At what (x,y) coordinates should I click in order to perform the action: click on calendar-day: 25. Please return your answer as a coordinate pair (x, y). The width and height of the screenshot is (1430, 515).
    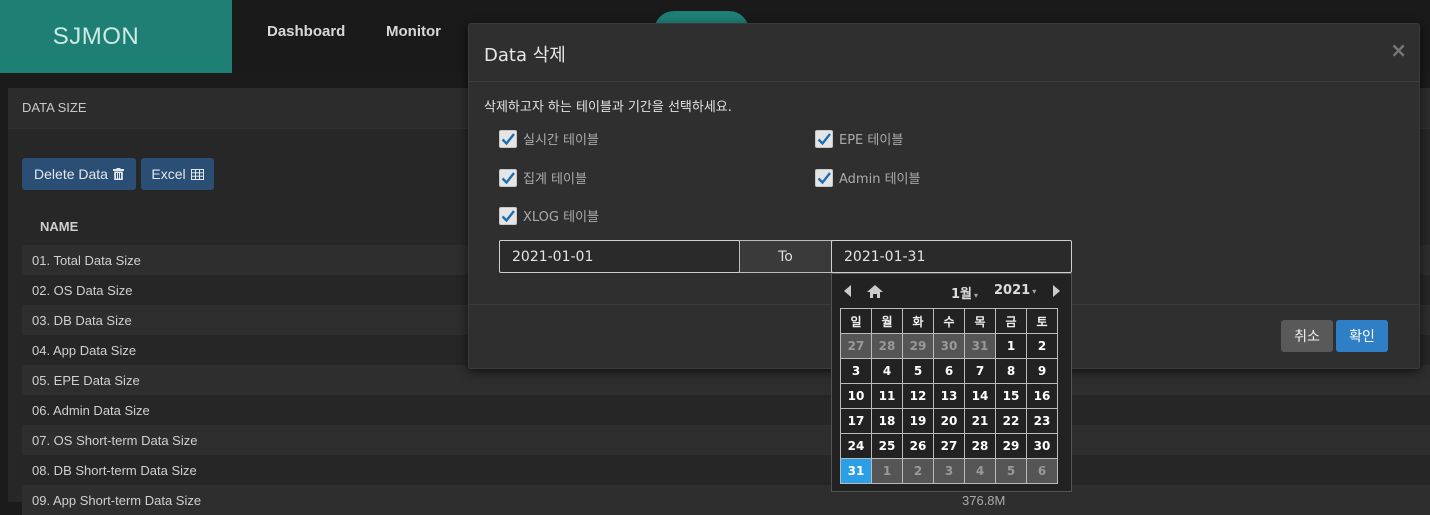
    Looking at the image, I should click on (887, 446).